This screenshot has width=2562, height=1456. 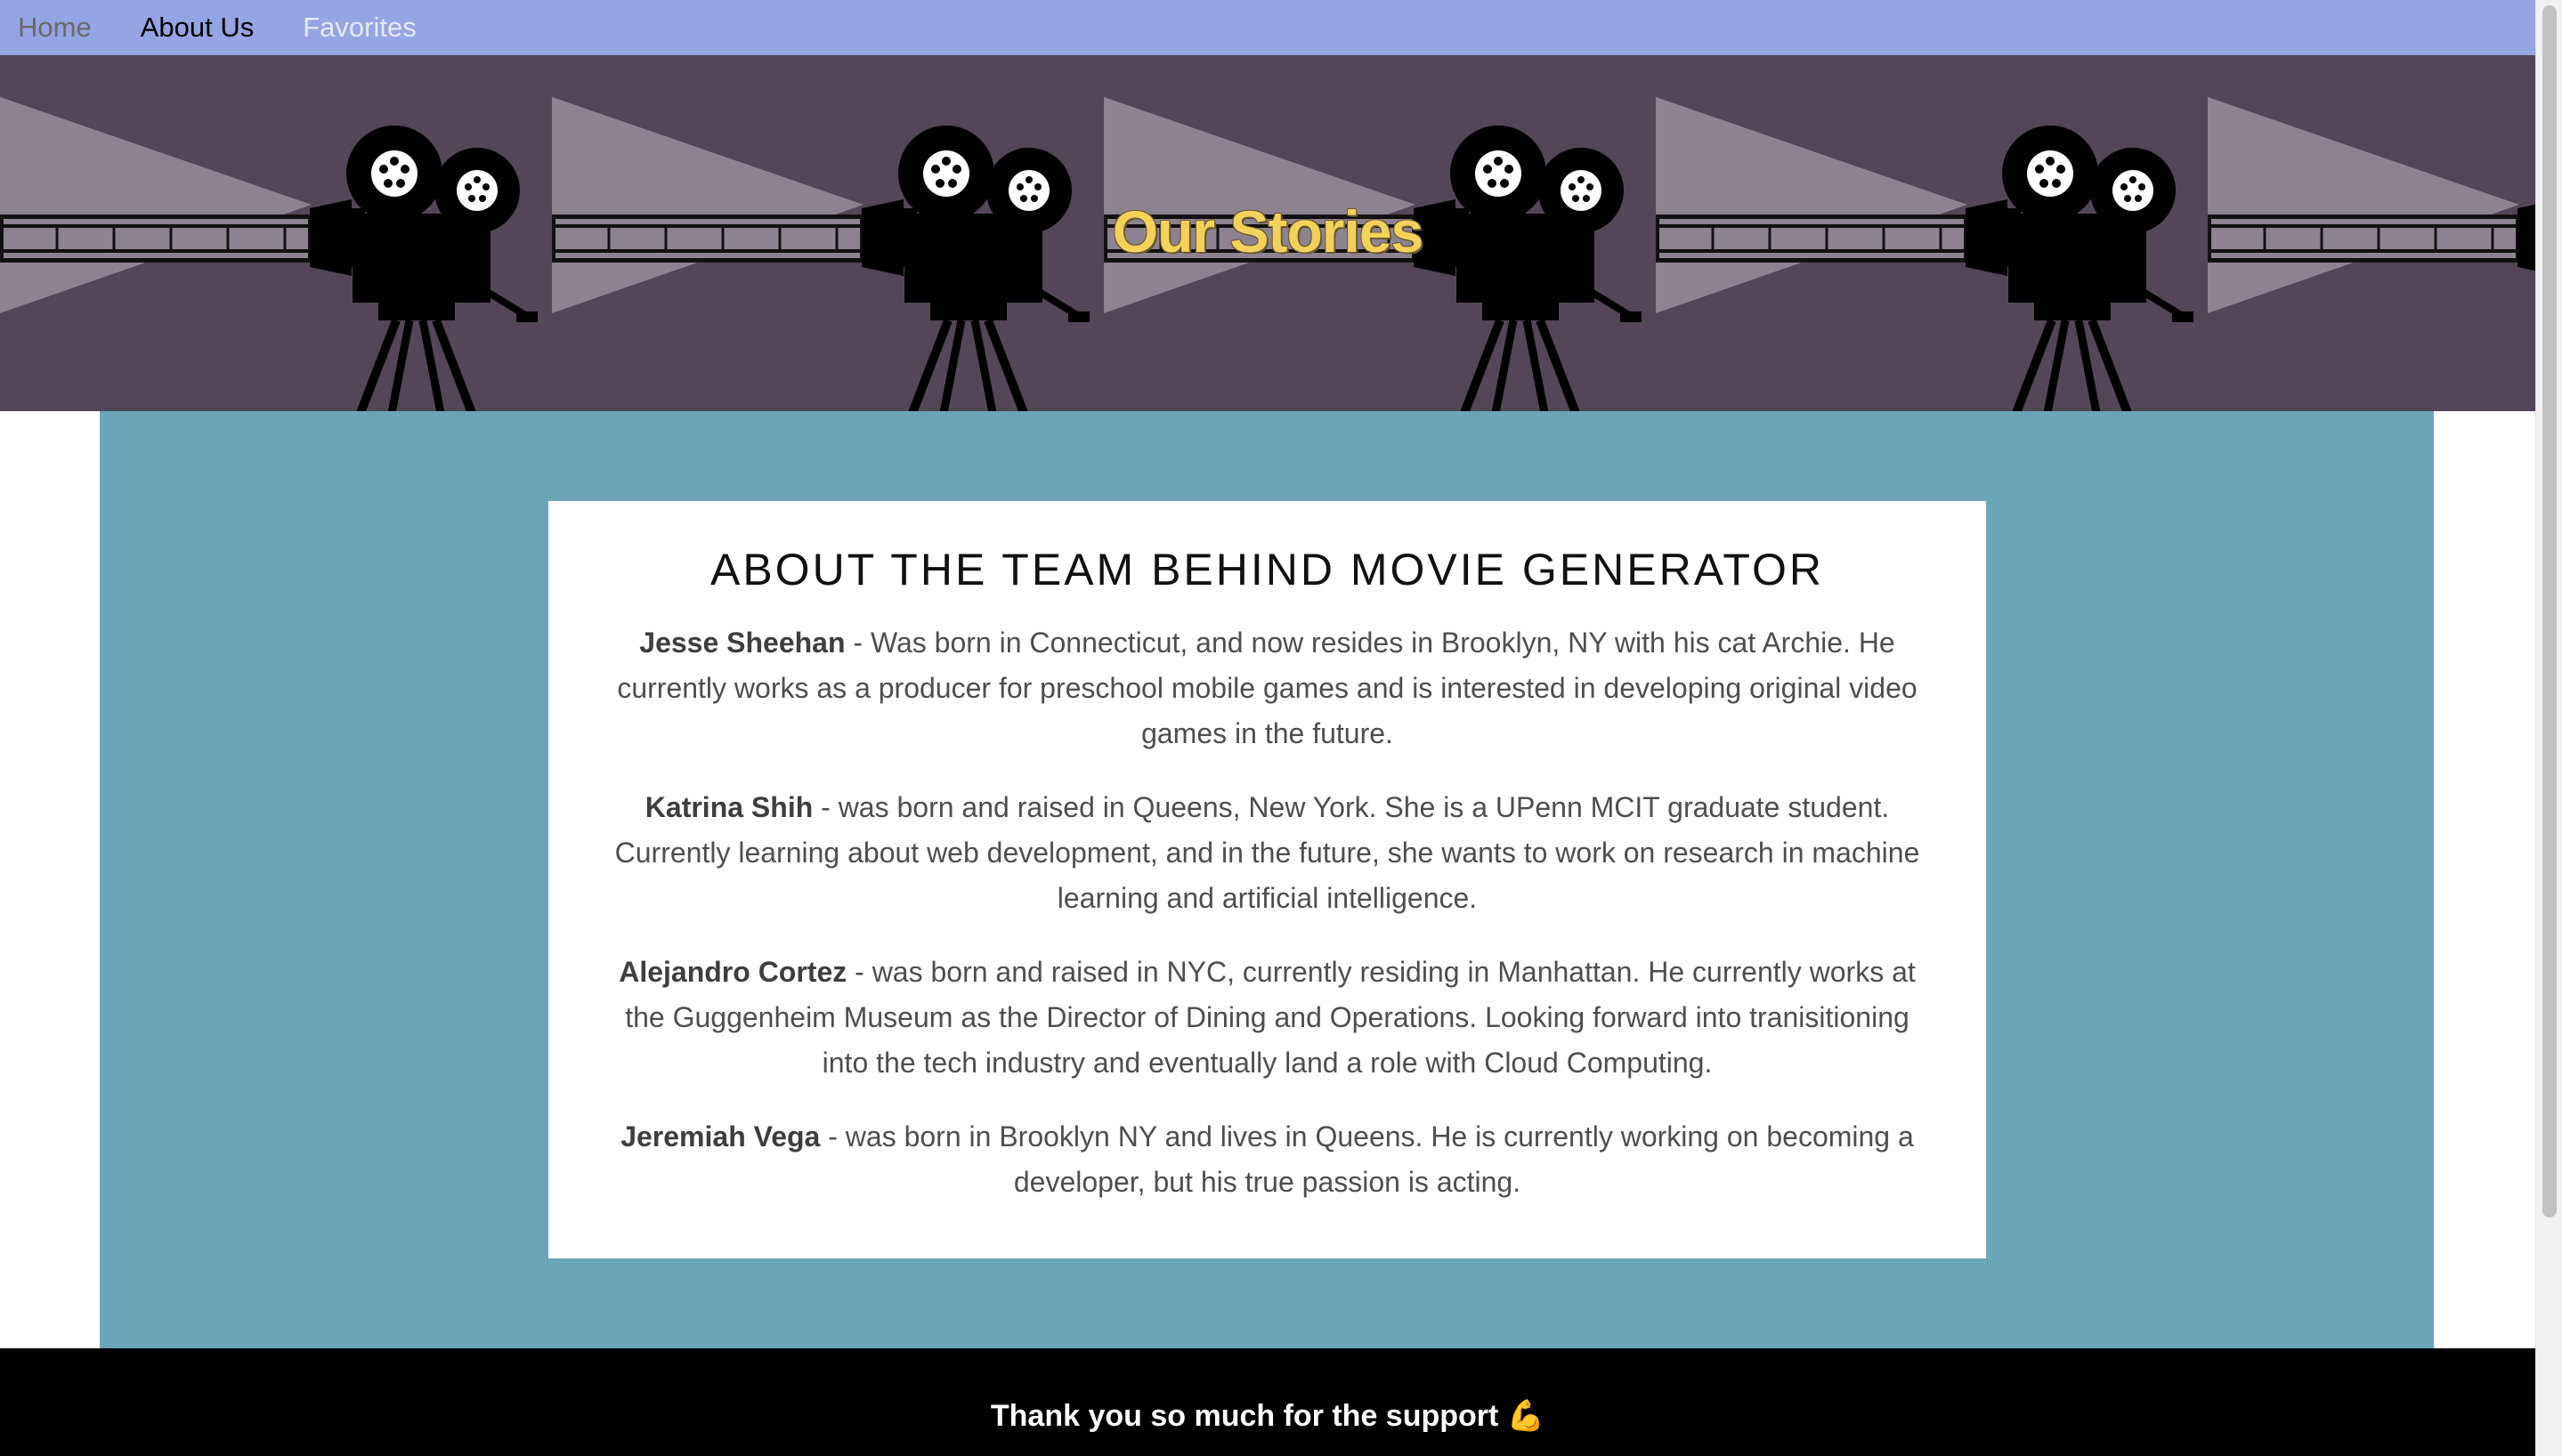 What do you see at coordinates (742, 643) in the screenshot?
I see `bio-name: Jesse Sheehan` at bounding box center [742, 643].